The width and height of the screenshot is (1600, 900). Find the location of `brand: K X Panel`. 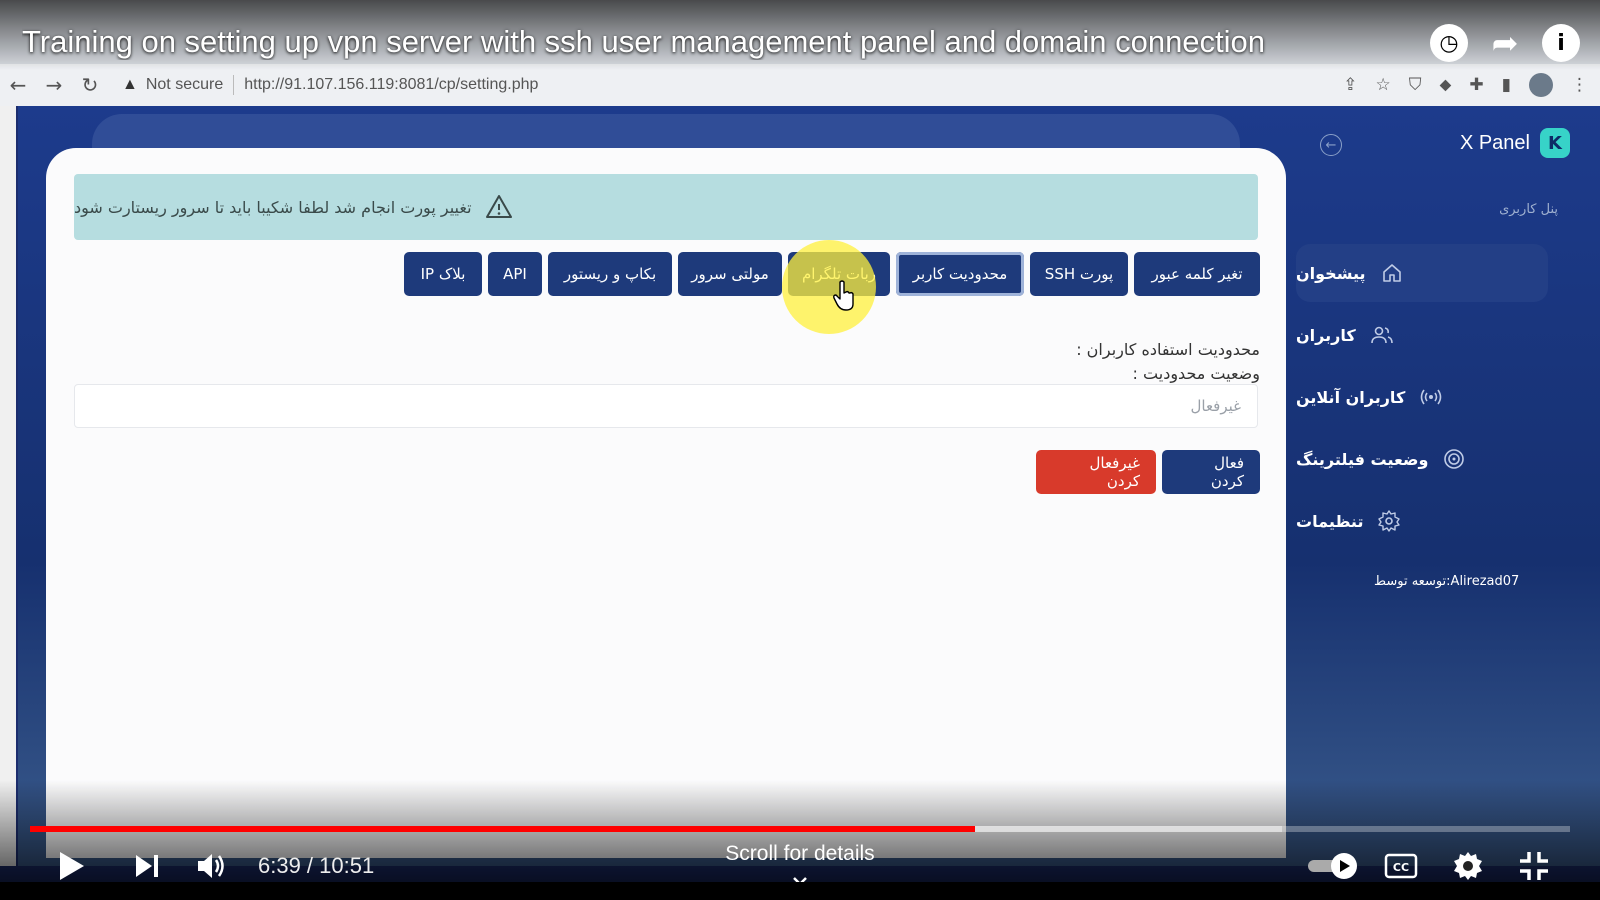

brand: K X Panel is located at coordinates (1515, 143).